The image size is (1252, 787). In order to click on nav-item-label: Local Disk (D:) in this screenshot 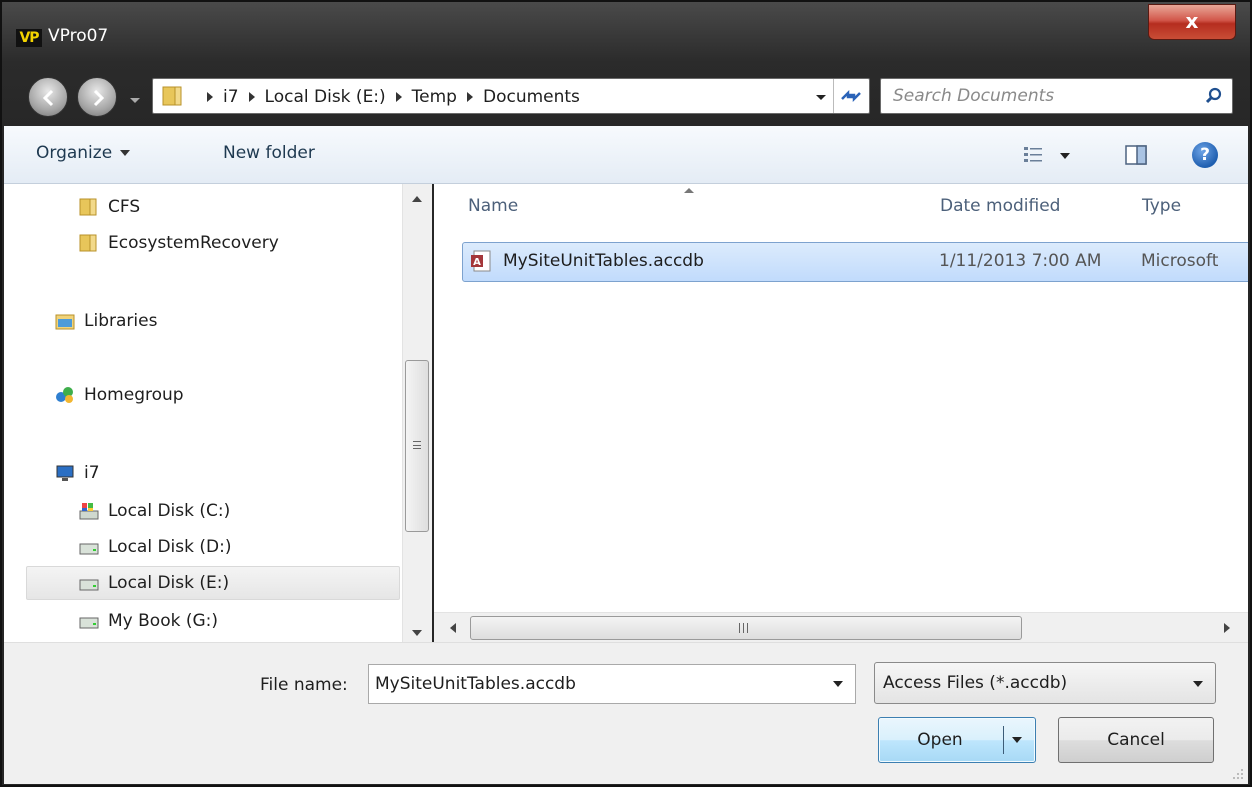, I will do `click(170, 547)`.